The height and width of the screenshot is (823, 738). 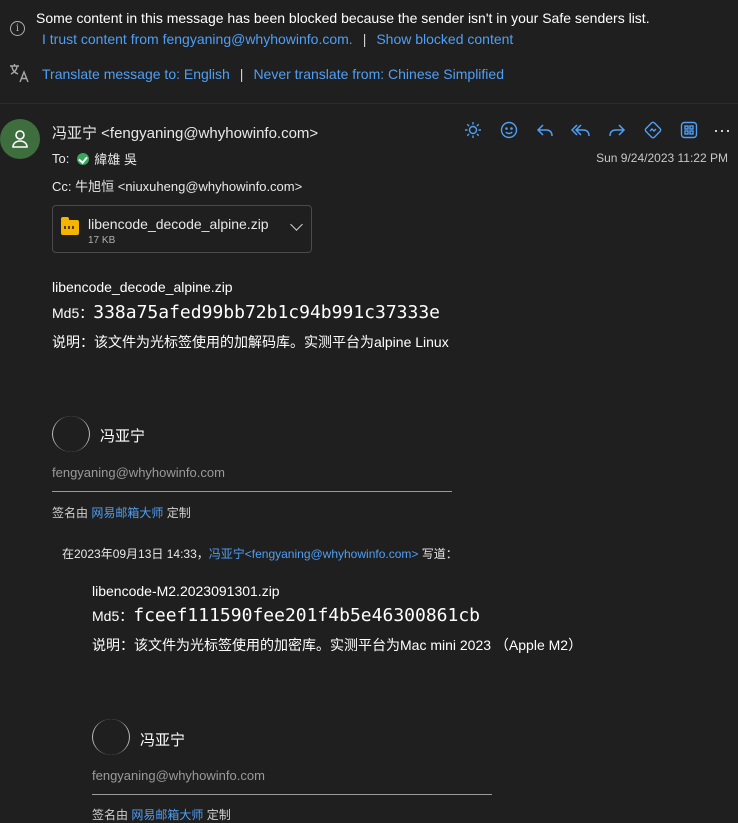 I want to click on person-icon, so click(x=20, y=139).